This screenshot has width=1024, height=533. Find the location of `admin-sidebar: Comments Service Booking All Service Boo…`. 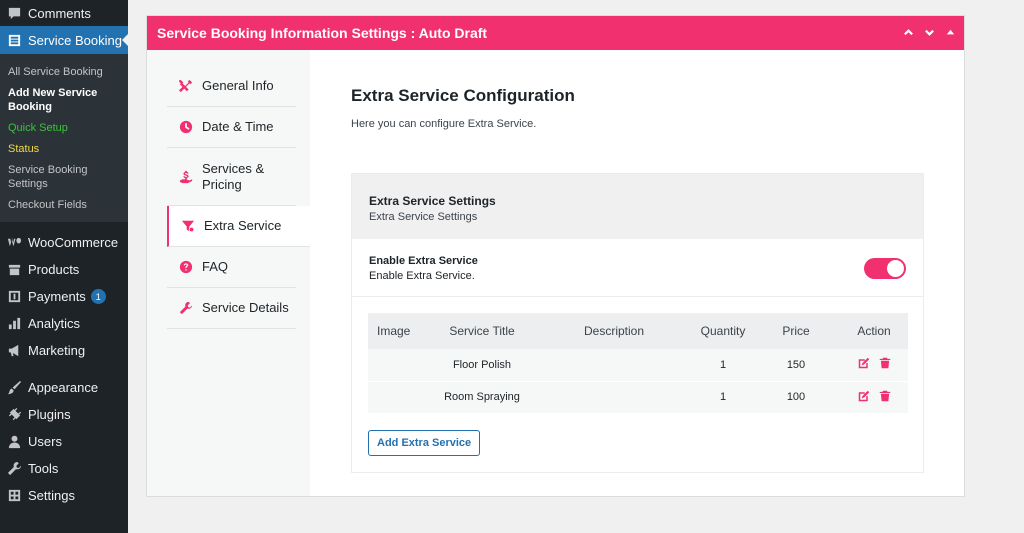

admin-sidebar: Comments Service Booking All Service Boo… is located at coordinates (64, 266).